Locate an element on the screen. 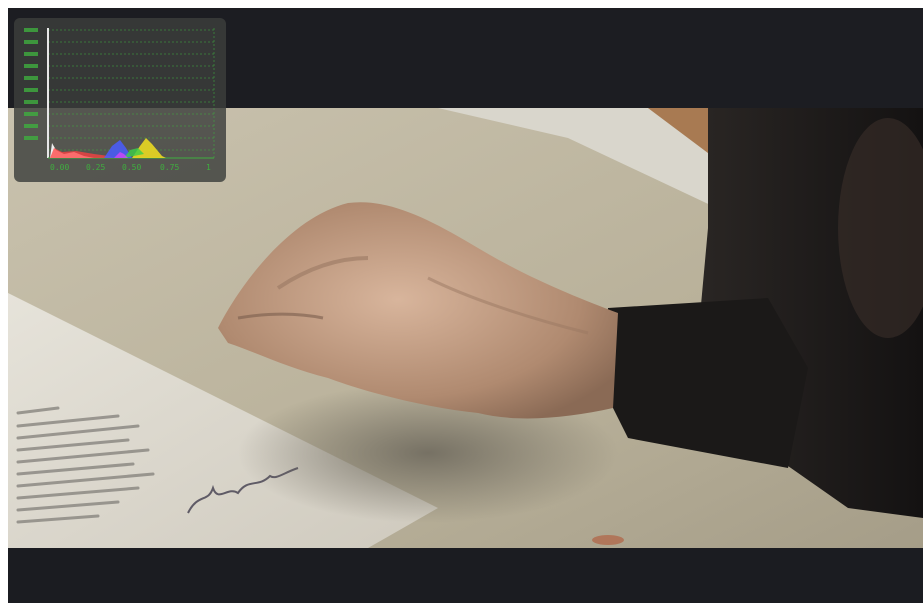 Image resolution: width=923 pixels, height=603 pixels. x-tick-label: 0.25 is located at coordinates (95, 167).